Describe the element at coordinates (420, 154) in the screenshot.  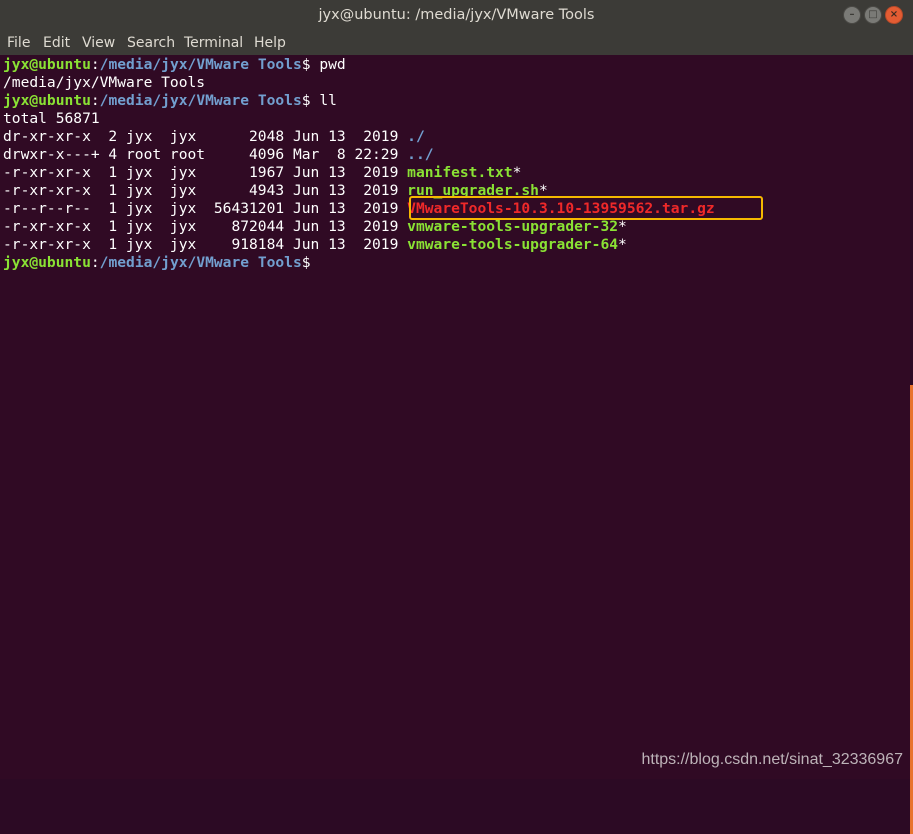
I see `file-name: ../` at that location.